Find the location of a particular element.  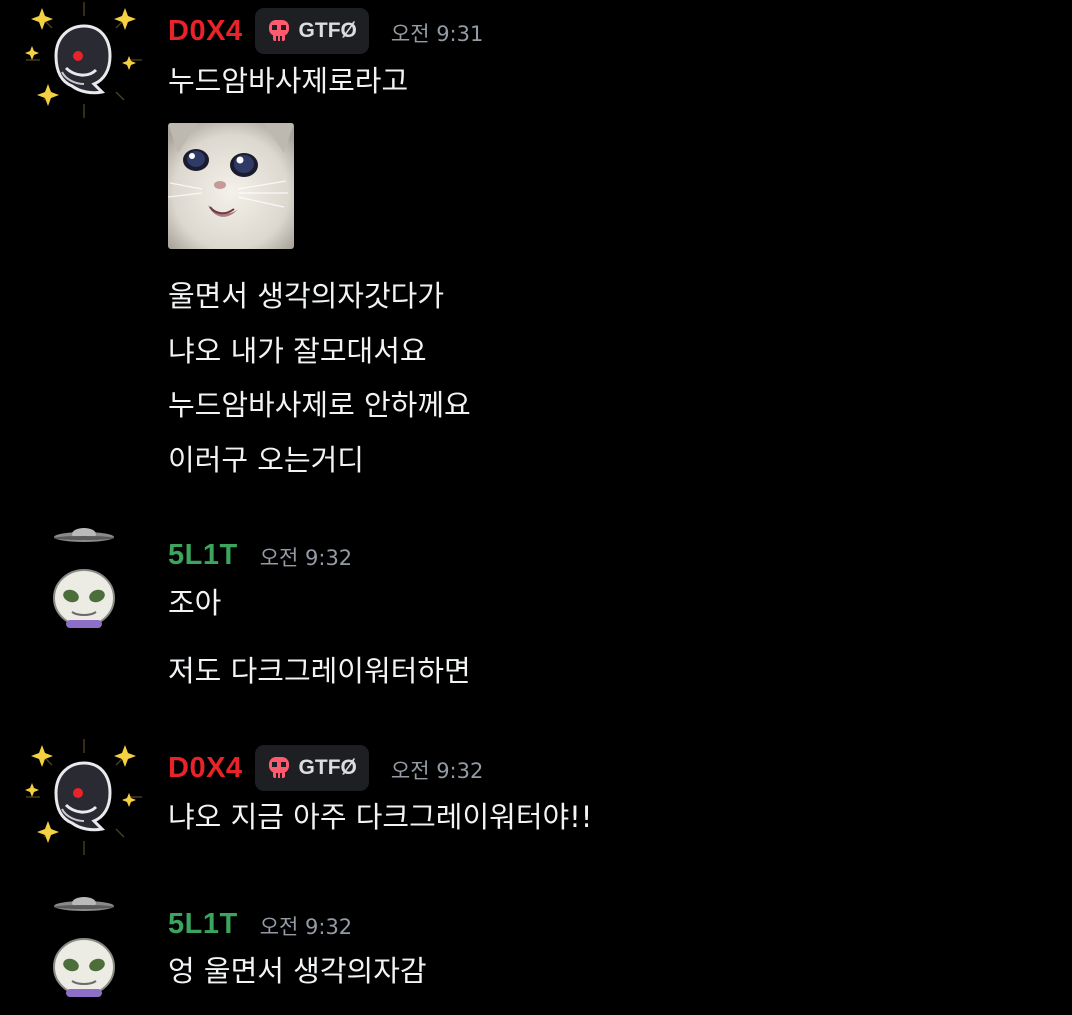

message-text: 이러구 오는거디 is located at coordinates (266, 460).